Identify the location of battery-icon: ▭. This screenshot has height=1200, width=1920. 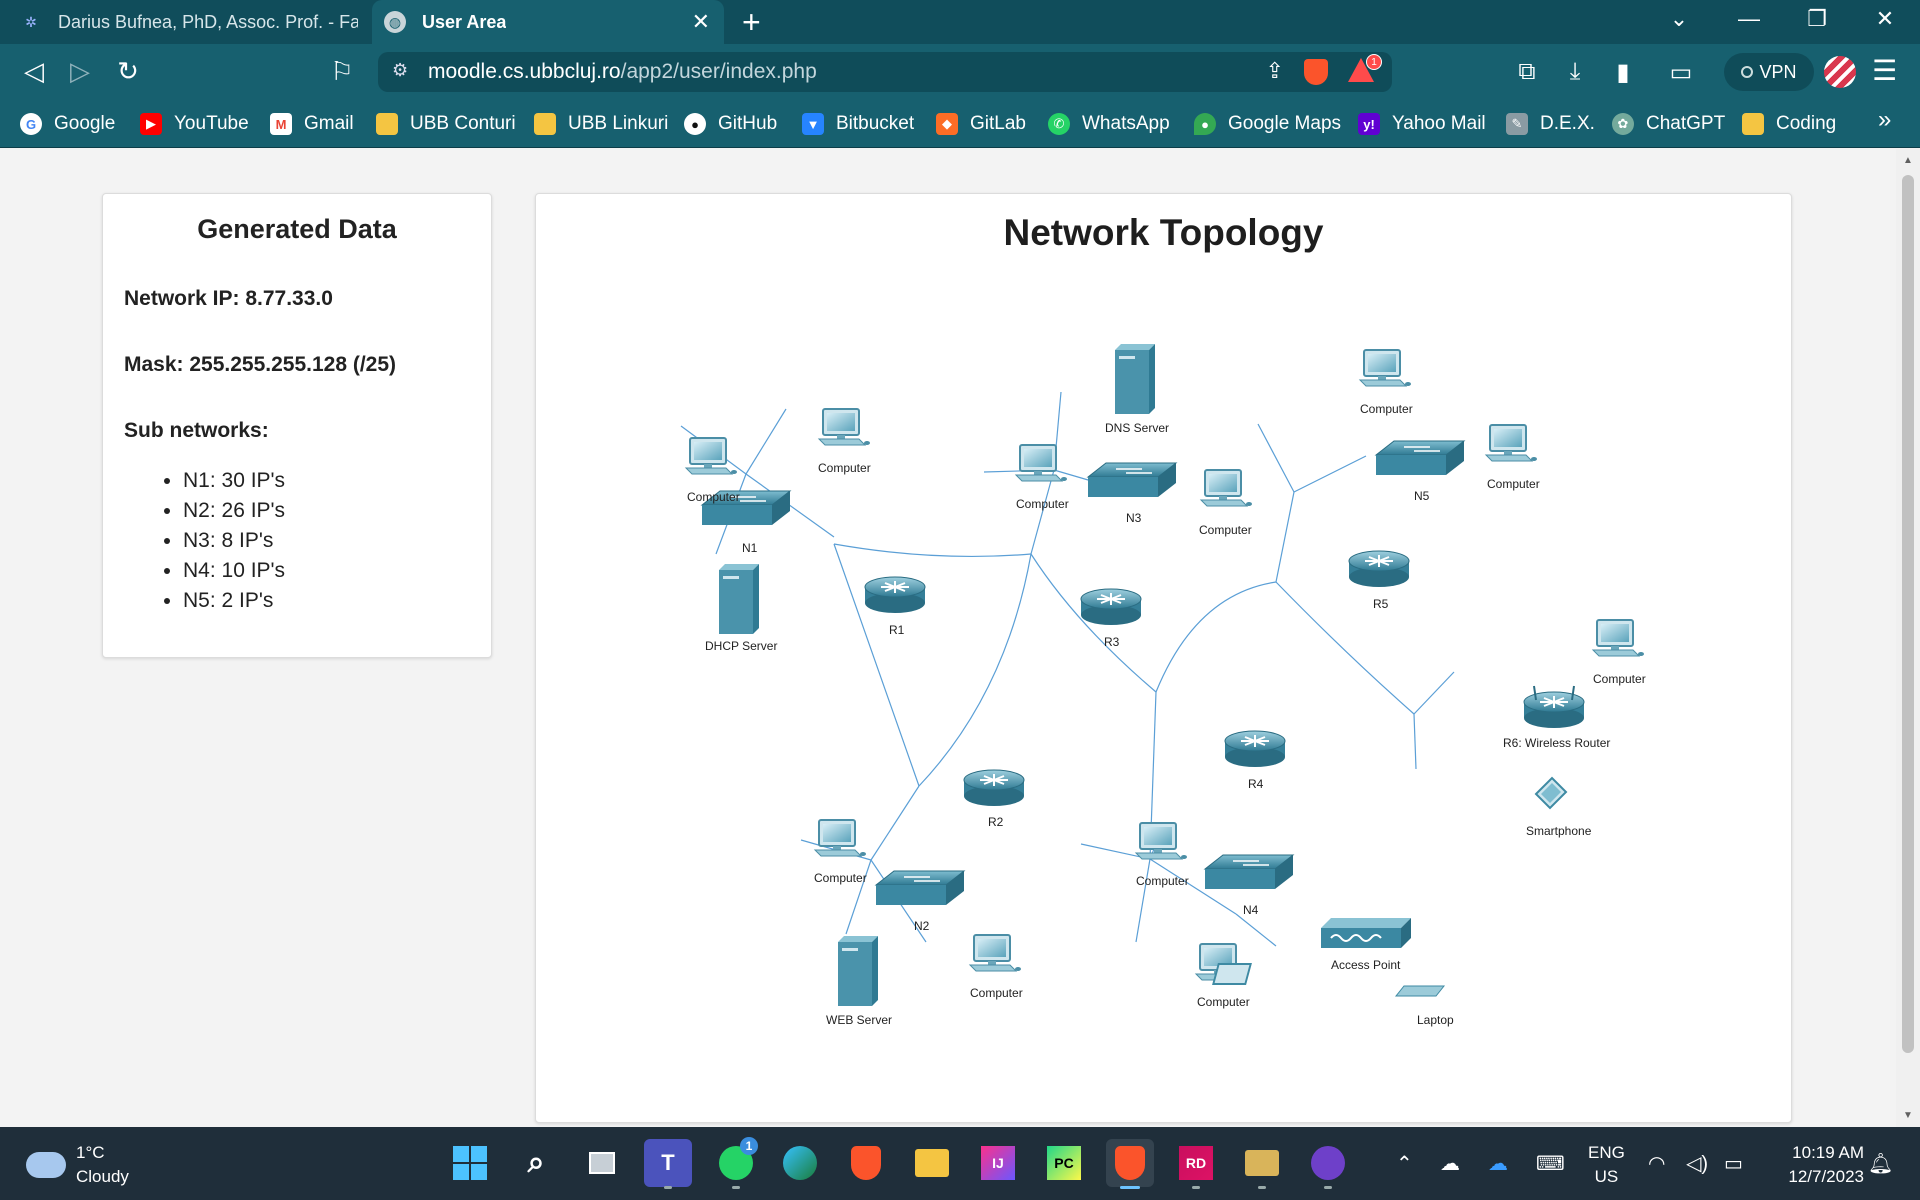
(1733, 1163).